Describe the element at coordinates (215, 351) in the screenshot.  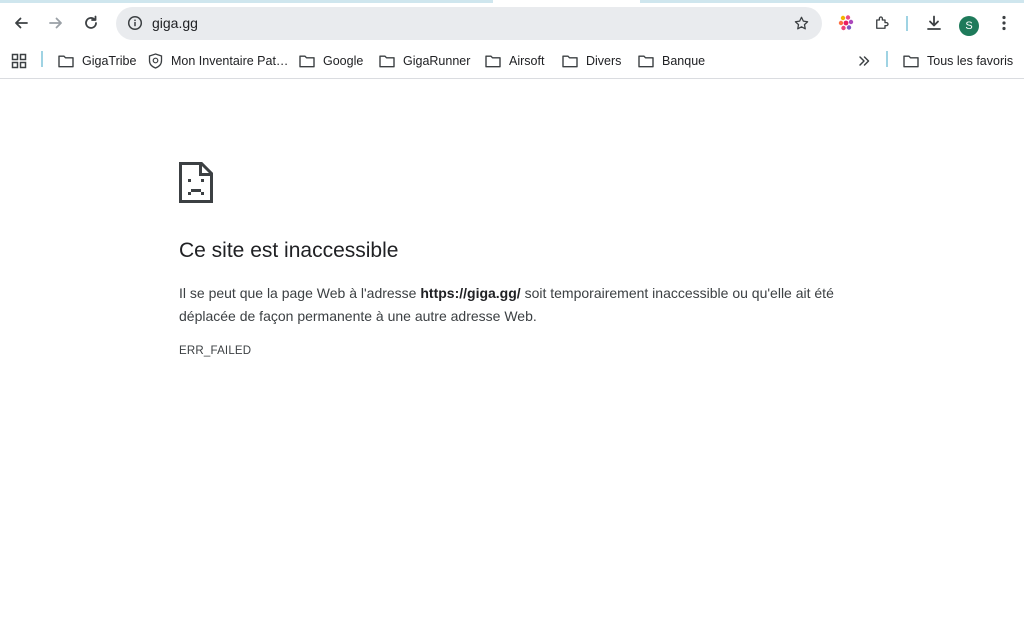
I see `error-code: ERR_FAILED` at that location.